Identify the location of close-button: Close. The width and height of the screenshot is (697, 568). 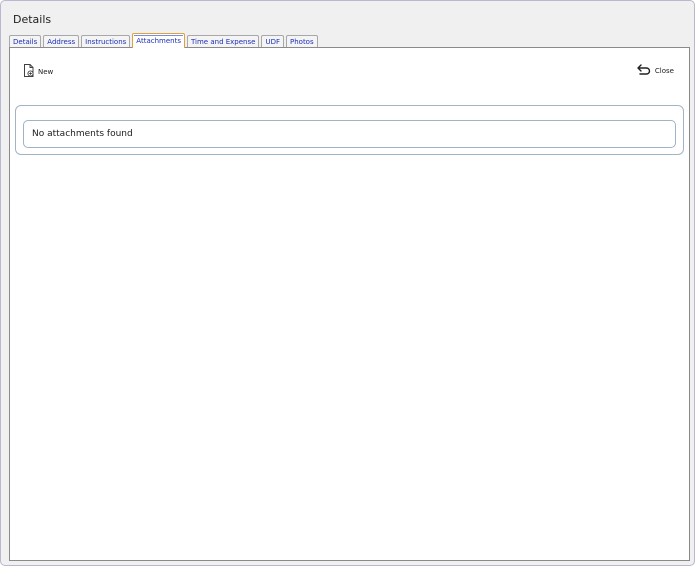
(655, 70).